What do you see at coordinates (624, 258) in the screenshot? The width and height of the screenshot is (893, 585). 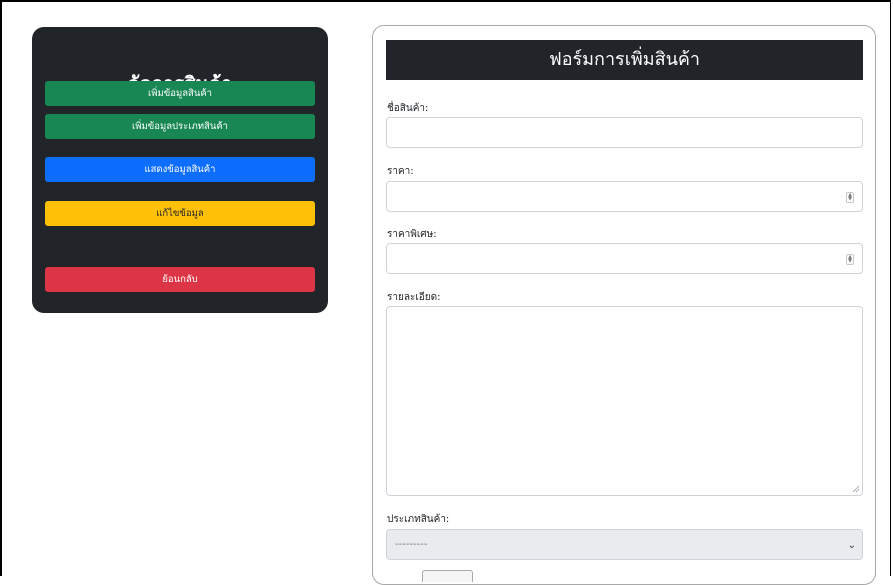 I see `special-price-input: ▲ ▼` at bounding box center [624, 258].